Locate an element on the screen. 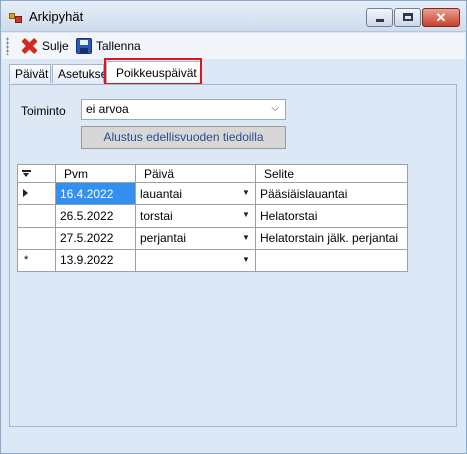  minimize-icon is located at coordinates (380, 20).